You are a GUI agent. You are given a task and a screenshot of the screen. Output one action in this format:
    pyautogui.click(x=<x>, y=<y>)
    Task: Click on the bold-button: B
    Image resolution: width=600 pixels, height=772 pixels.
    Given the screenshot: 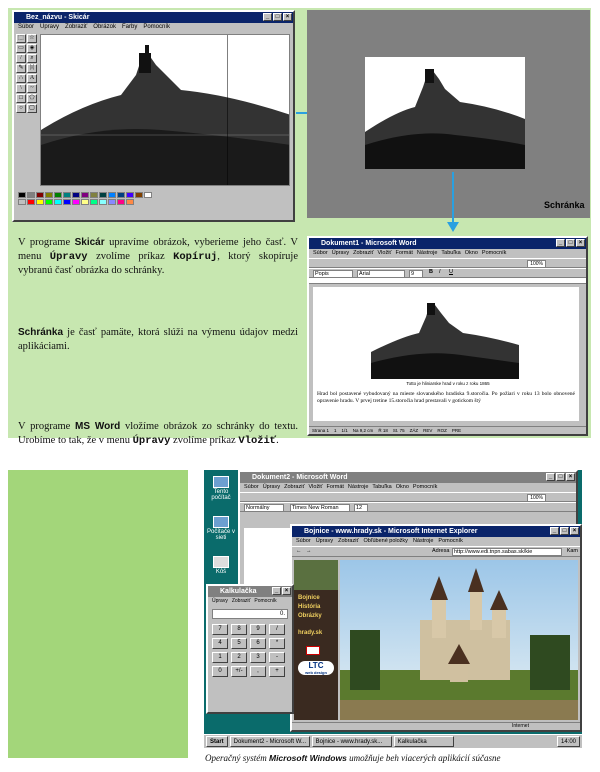 What is the action you would take?
    pyautogui.click(x=431, y=272)
    